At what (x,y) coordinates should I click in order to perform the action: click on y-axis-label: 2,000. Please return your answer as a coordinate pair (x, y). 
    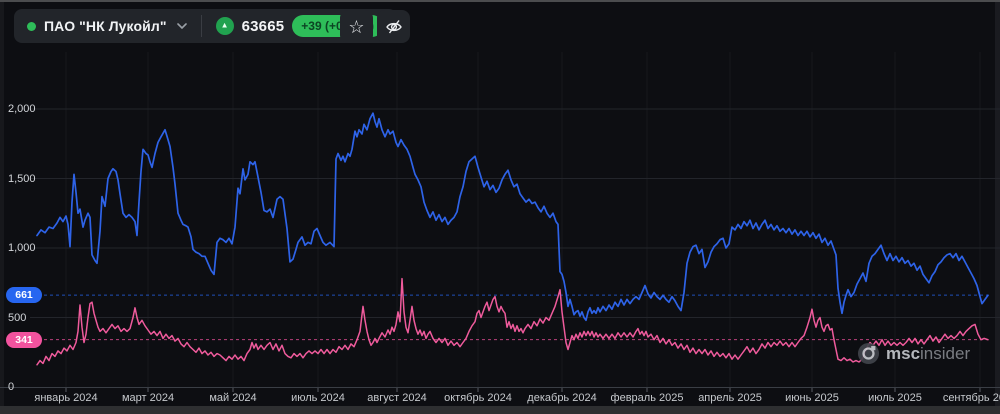
    Looking at the image, I should click on (22, 109).